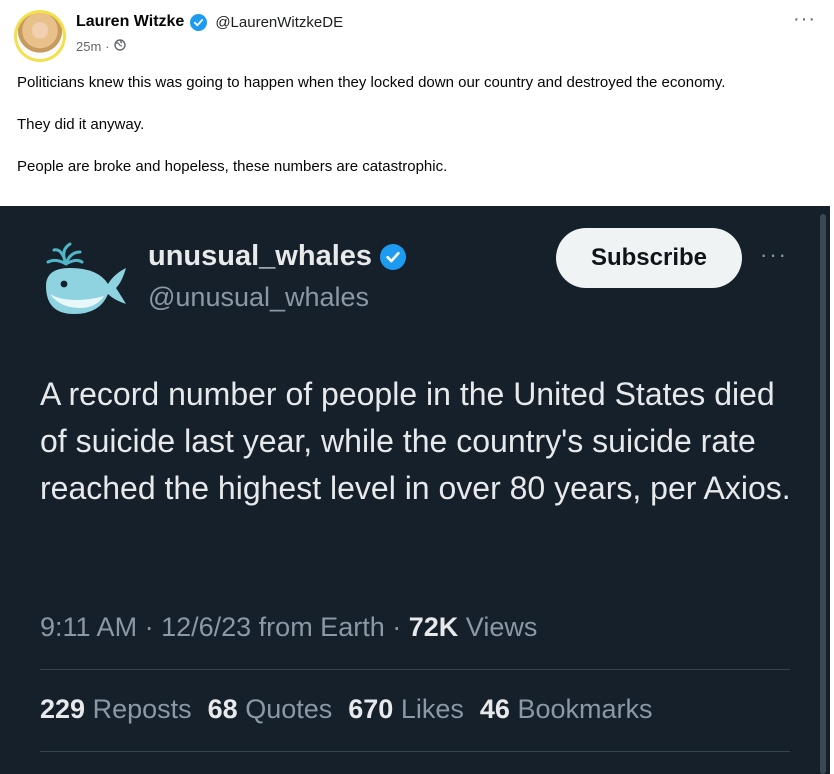  What do you see at coordinates (393, 256) in the screenshot?
I see `tweet-verified-badge-icon` at bounding box center [393, 256].